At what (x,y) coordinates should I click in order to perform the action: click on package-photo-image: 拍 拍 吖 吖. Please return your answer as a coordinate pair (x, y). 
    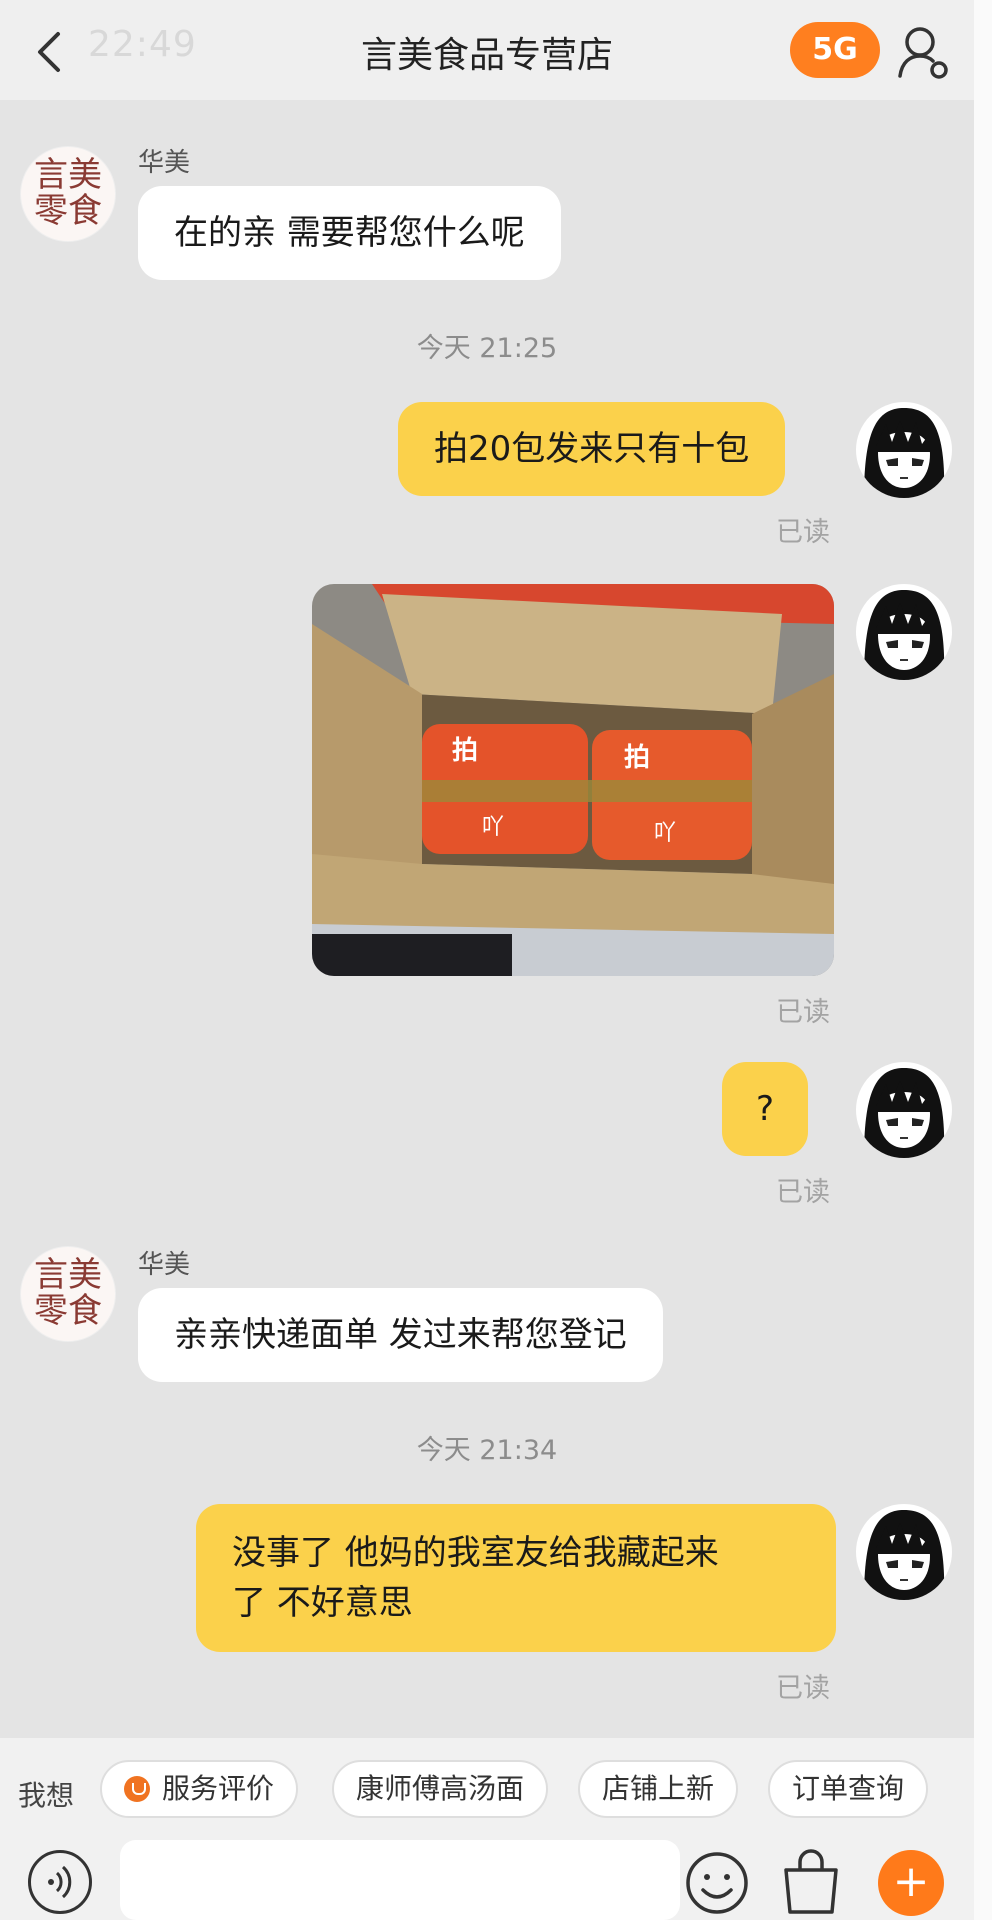
    Looking at the image, I should click on (573, 780).